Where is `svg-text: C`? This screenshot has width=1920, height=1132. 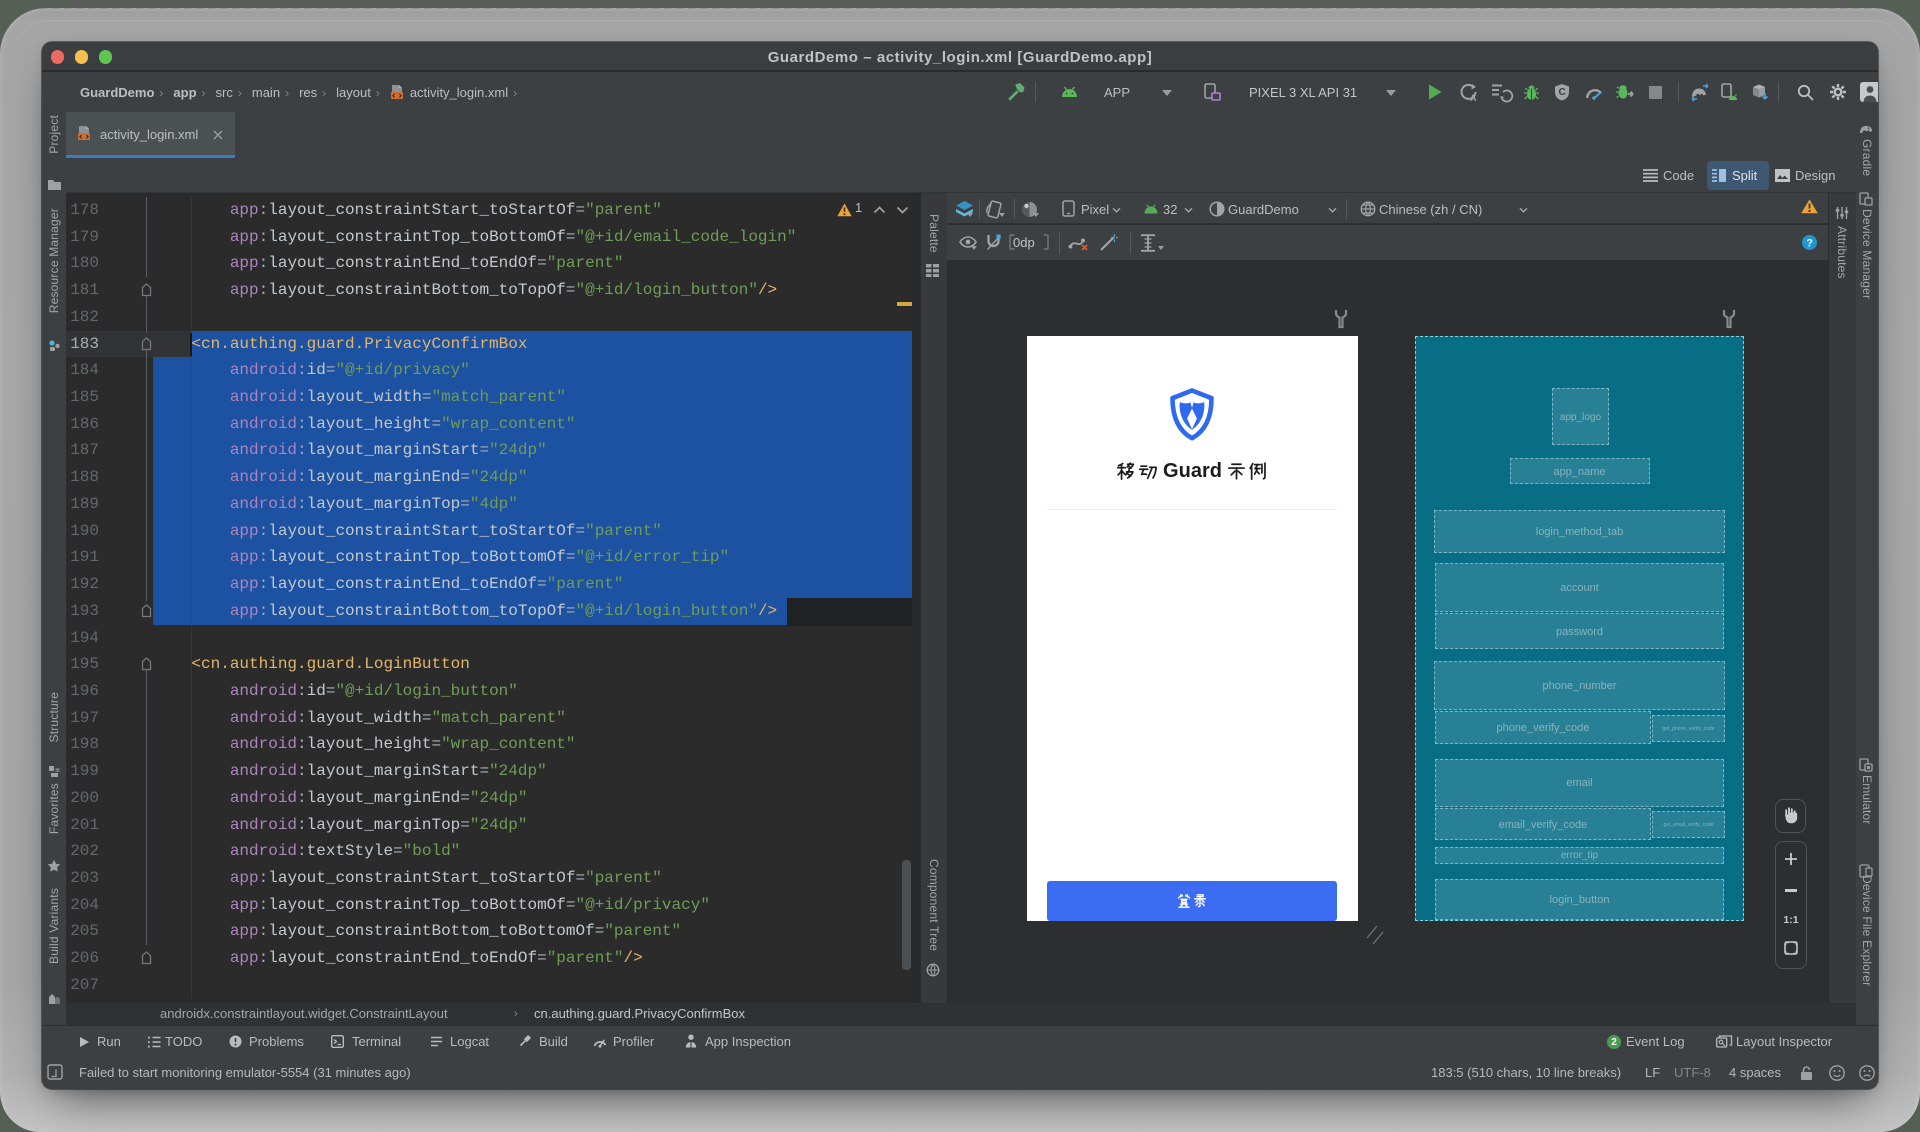
svg-text: C is located at coordinates (1562, 92).